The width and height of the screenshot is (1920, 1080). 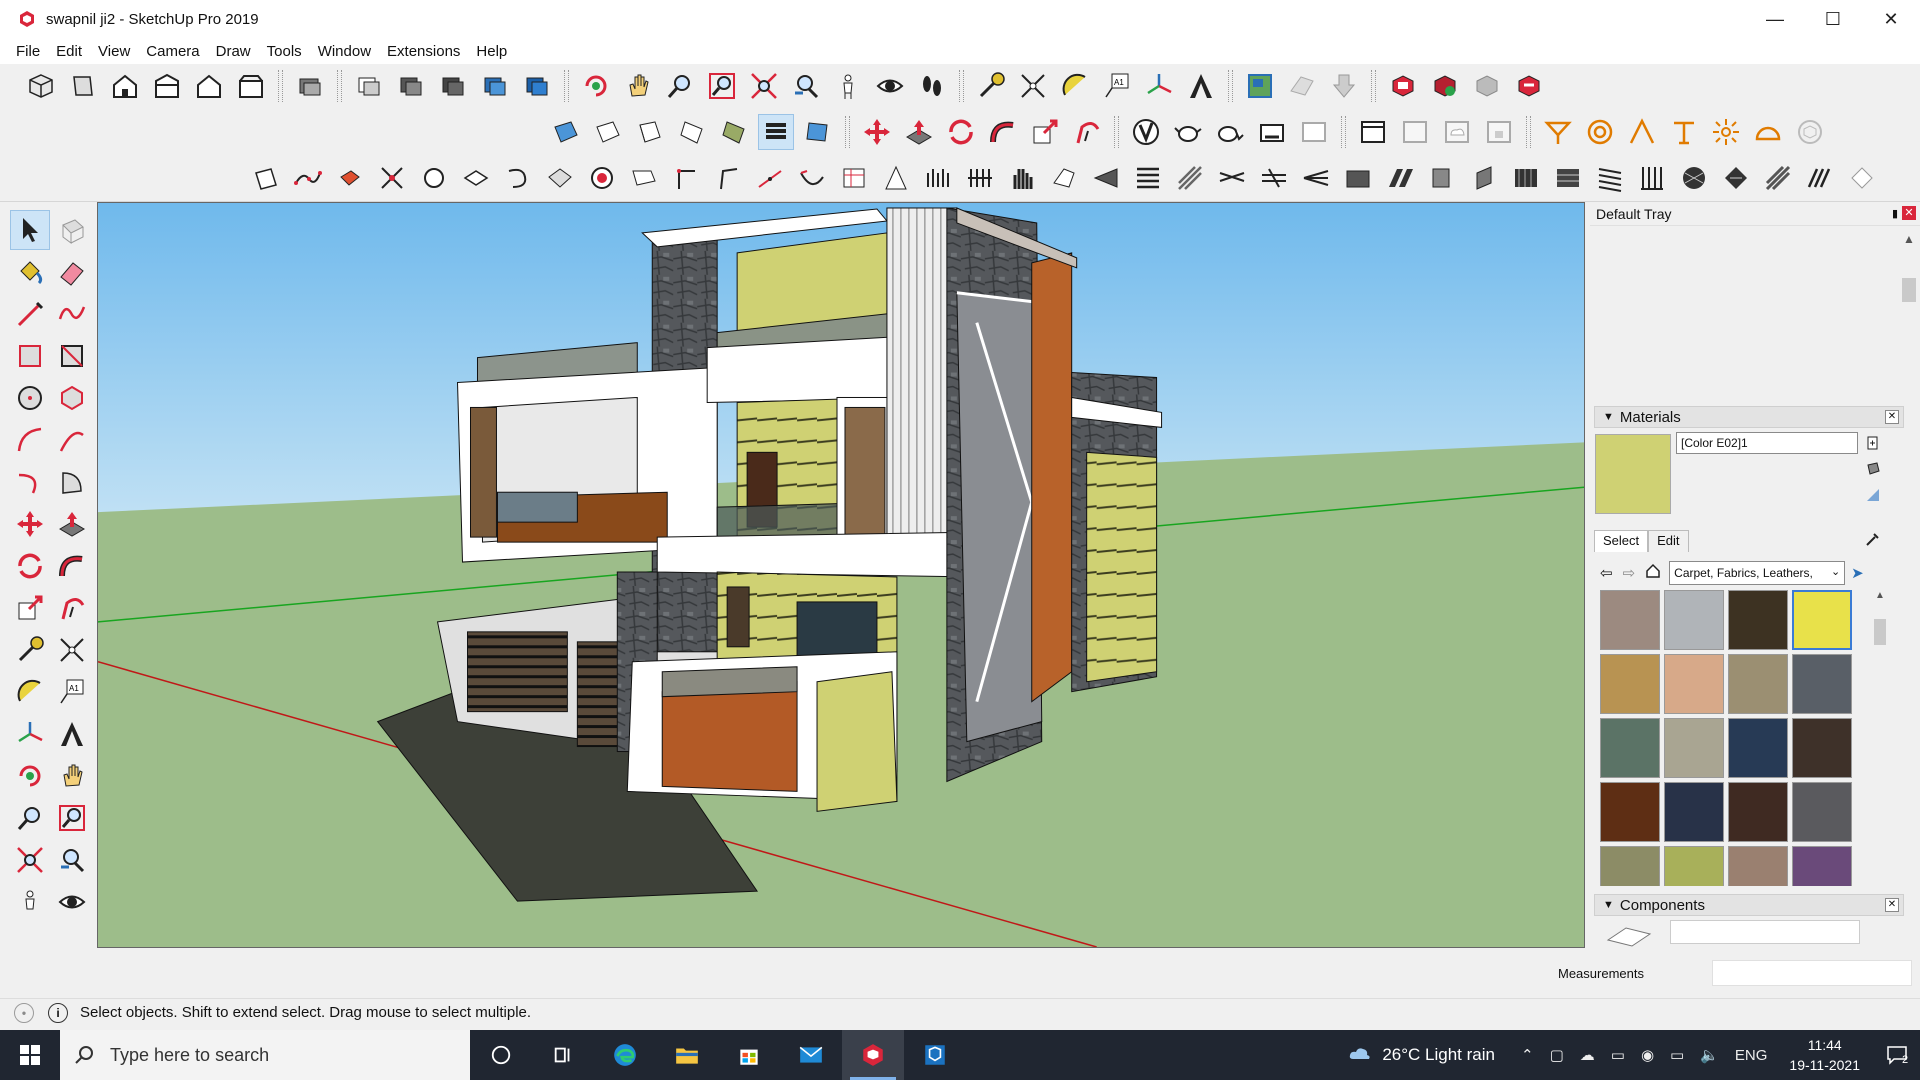 What do you see at coordinates (1857, 573) in the screenshot?
I see `details-arrow-icon: ➤` at bounding box center [1857, 573].